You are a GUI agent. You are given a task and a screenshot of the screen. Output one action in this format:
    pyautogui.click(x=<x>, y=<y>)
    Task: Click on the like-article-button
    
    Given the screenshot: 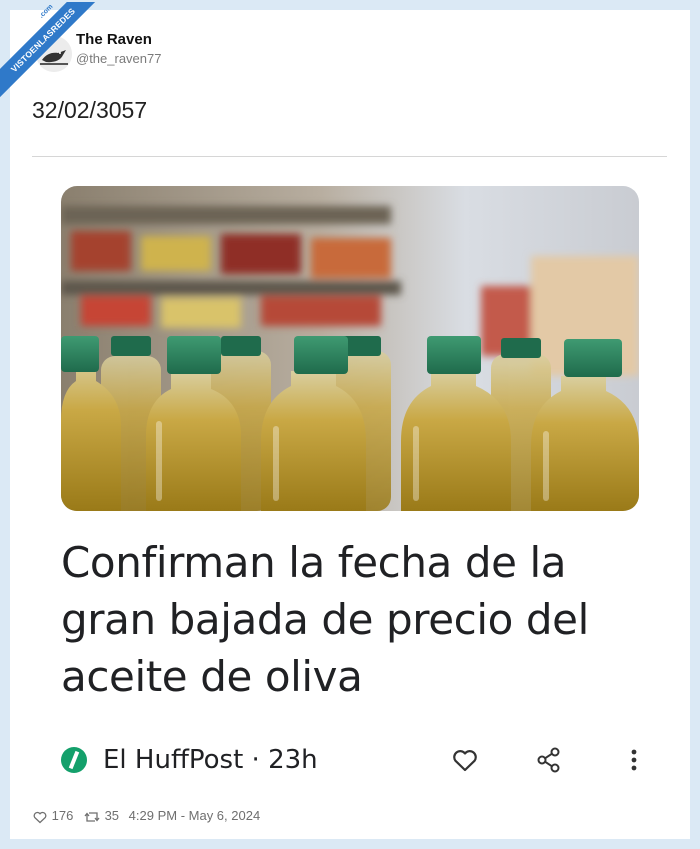 What is the action you would take?
    pyautogui.click(x=465, y=760)
    